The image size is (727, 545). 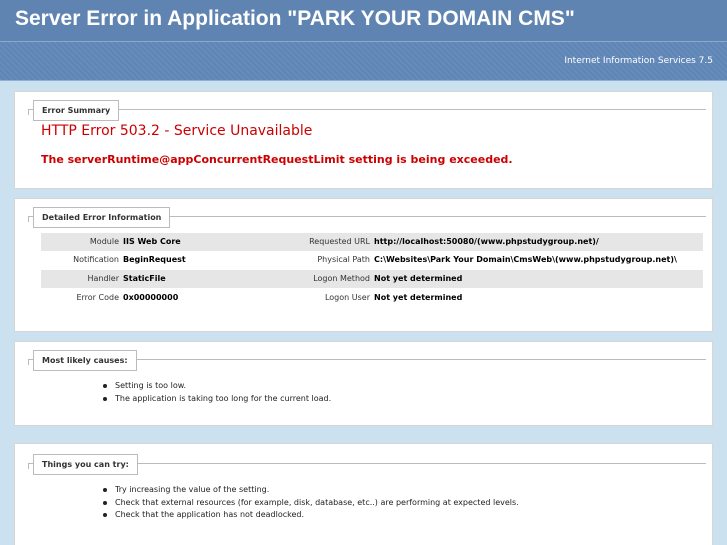 What do you see at coordinates (367, 109) in the screenshot?
I see `legend-rule` at bounding box center [367, 109].